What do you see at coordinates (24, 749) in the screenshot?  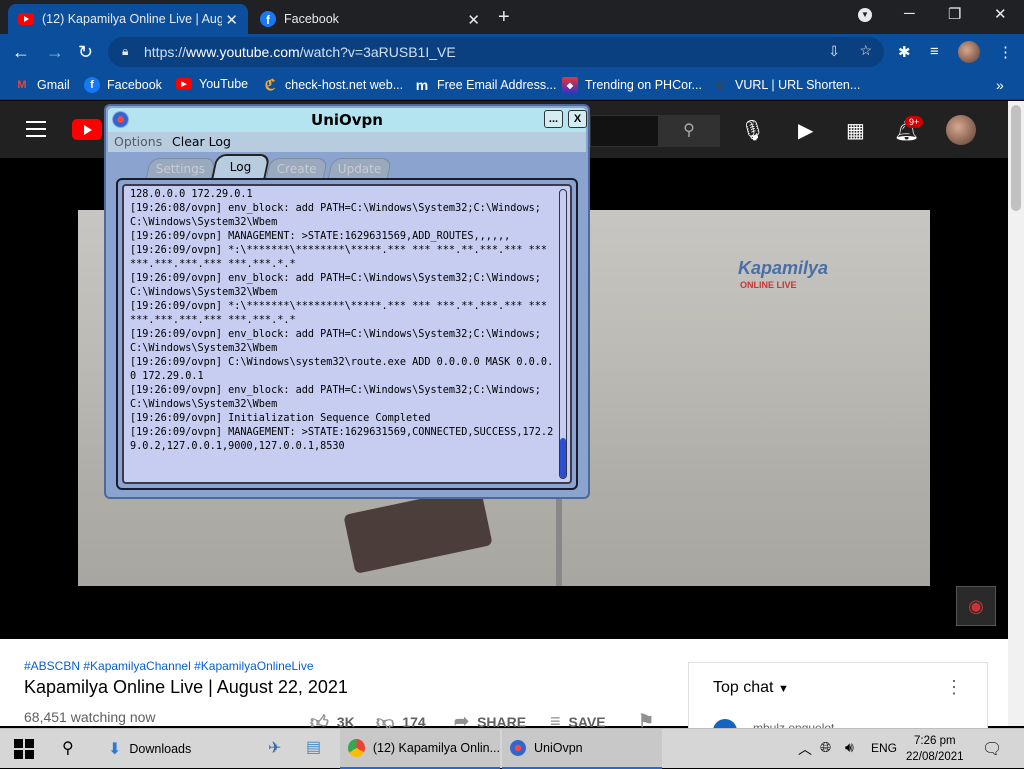 I see `windows-start-icon` at bounding box center [24, 749].